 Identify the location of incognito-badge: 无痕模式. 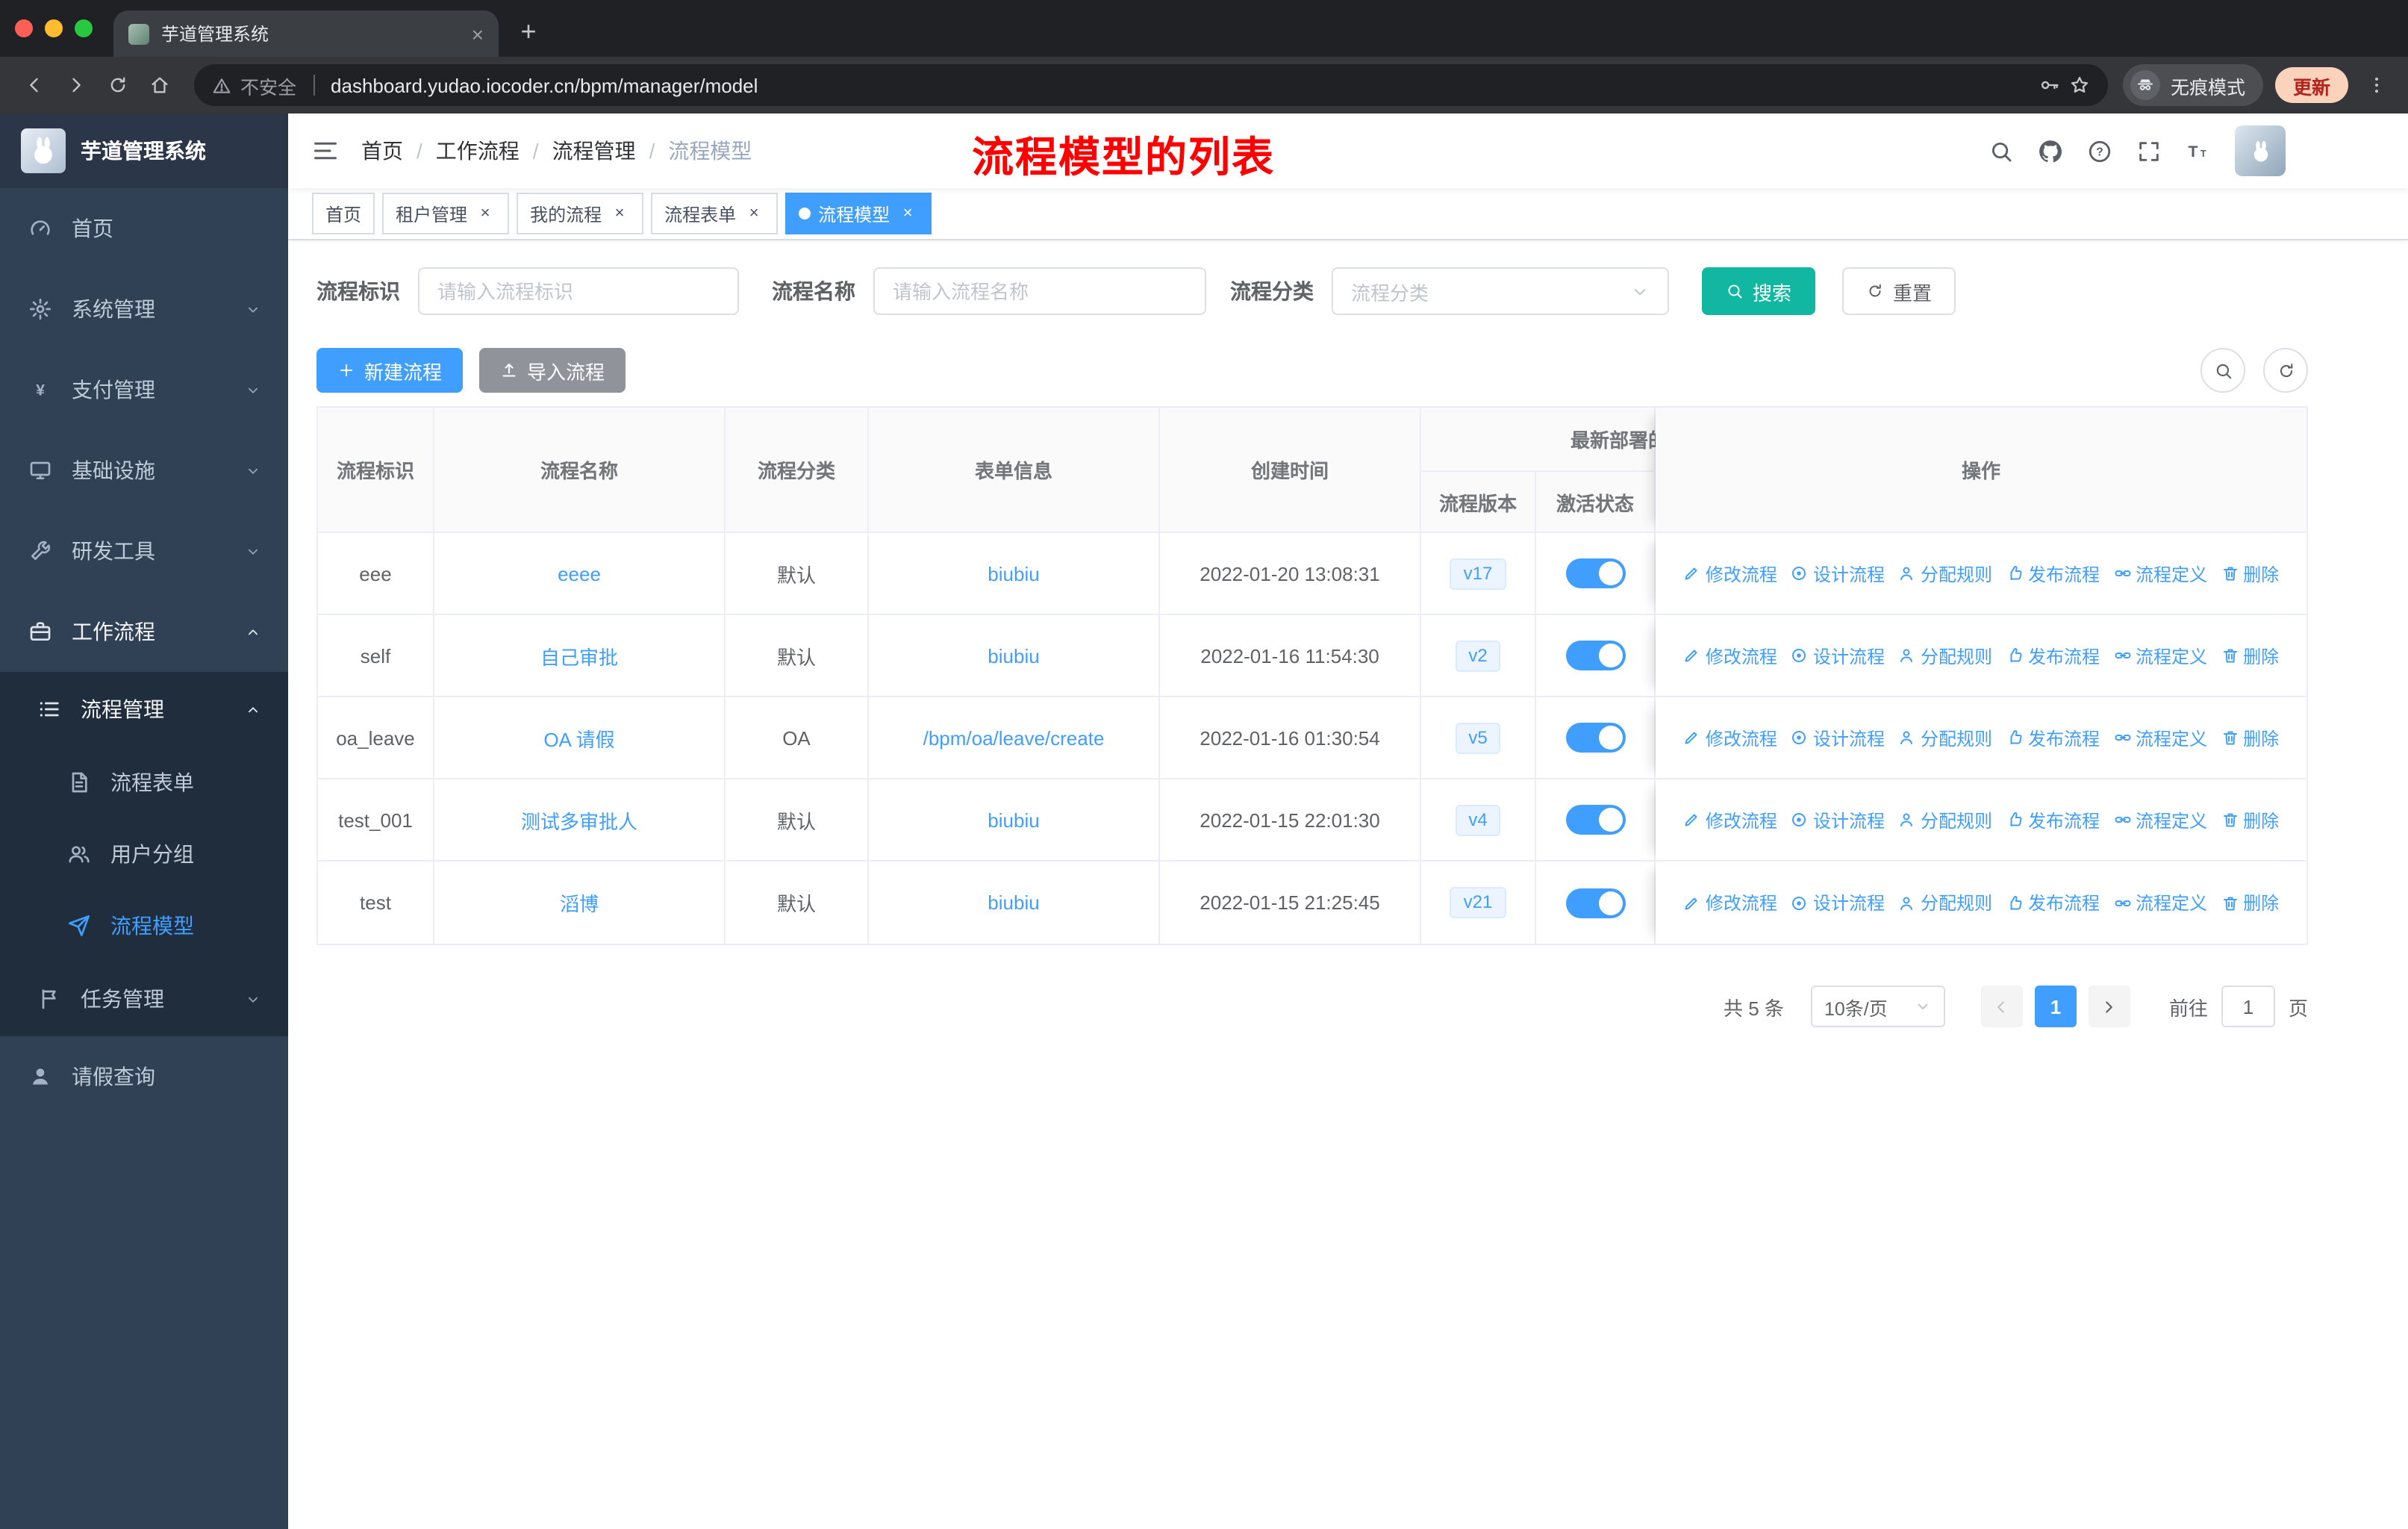
(2192, 85).